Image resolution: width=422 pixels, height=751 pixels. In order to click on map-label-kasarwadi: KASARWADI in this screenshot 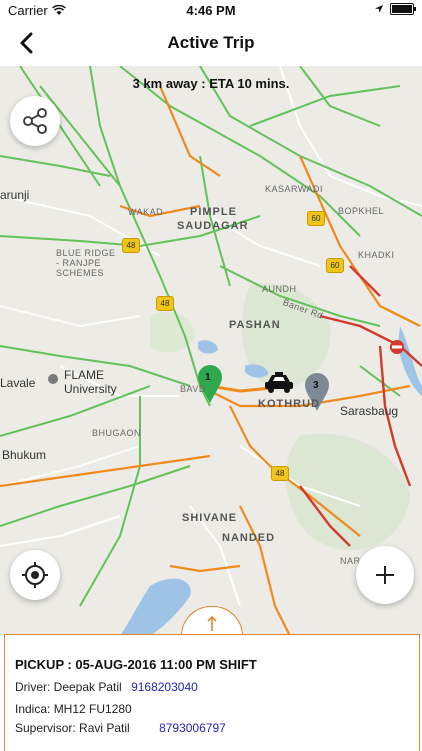, I will do `click(294, 189)`.